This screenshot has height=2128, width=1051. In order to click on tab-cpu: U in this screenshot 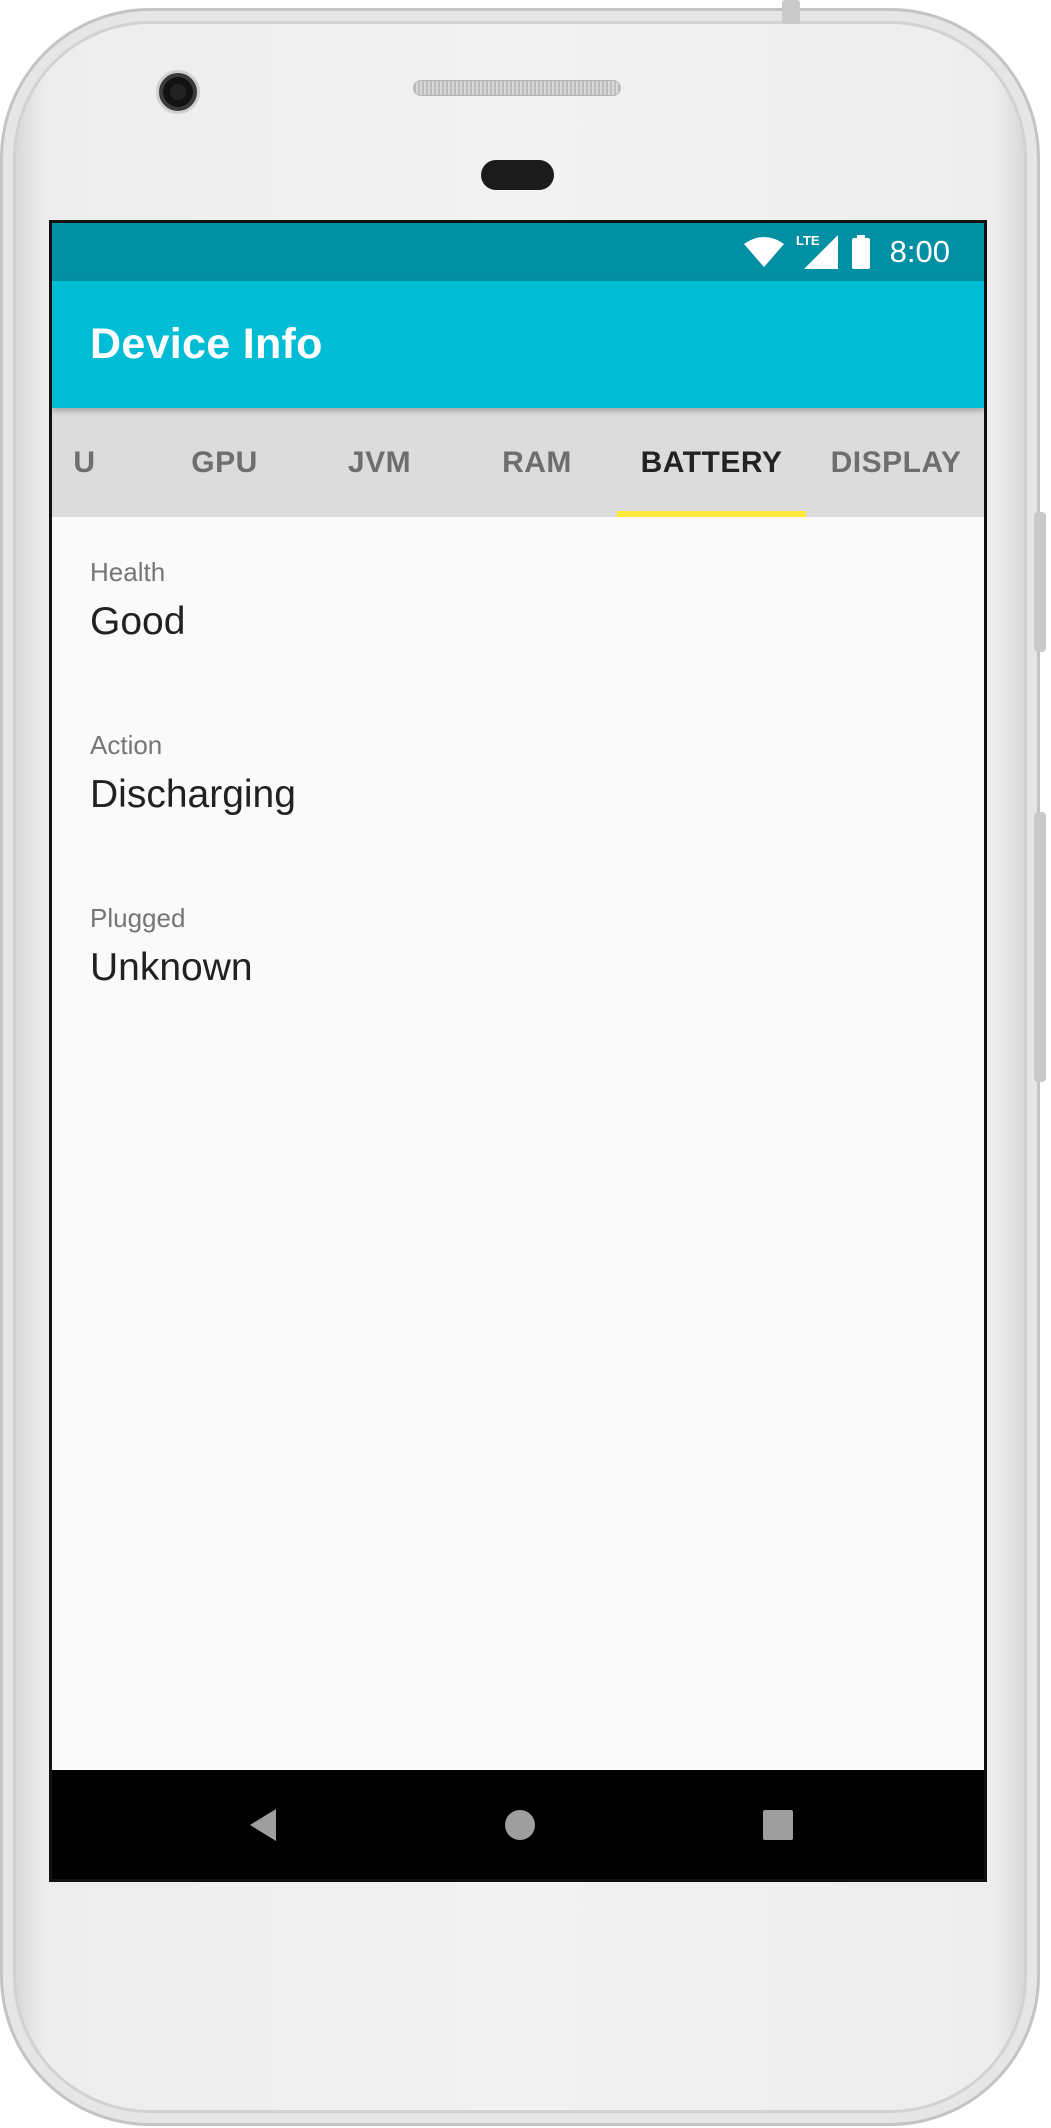, I will do `click(99, 462)`.